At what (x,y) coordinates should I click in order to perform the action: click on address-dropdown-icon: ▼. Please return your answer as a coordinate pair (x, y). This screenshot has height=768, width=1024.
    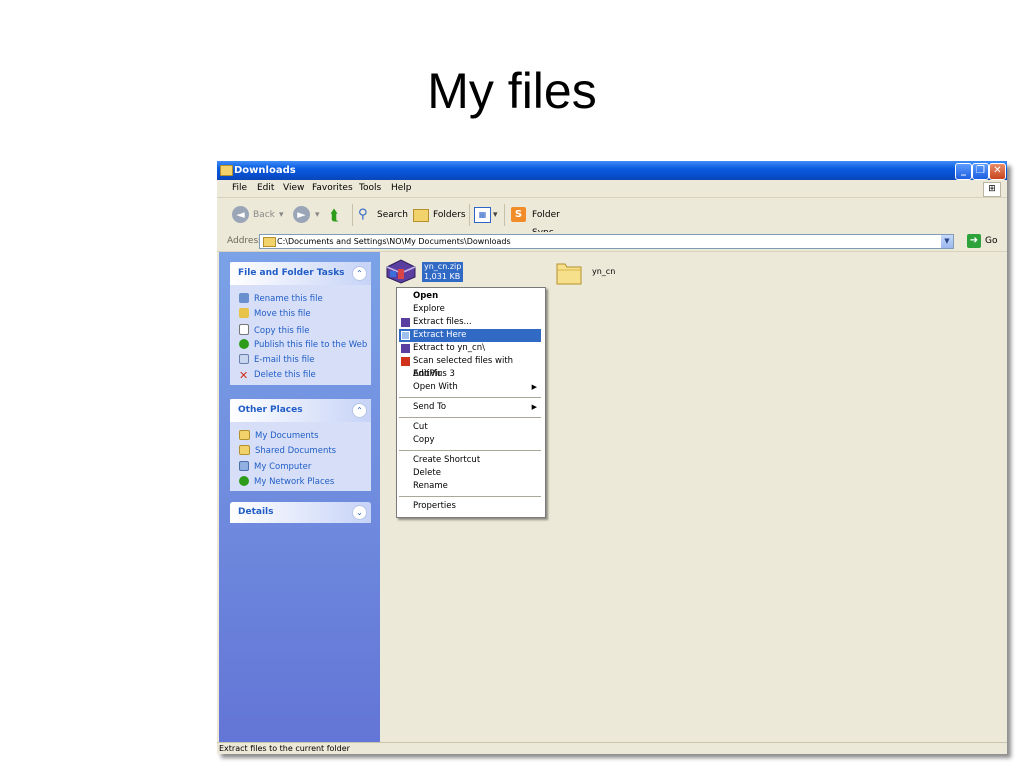
    Looking at the image, I should click on (947, 241).